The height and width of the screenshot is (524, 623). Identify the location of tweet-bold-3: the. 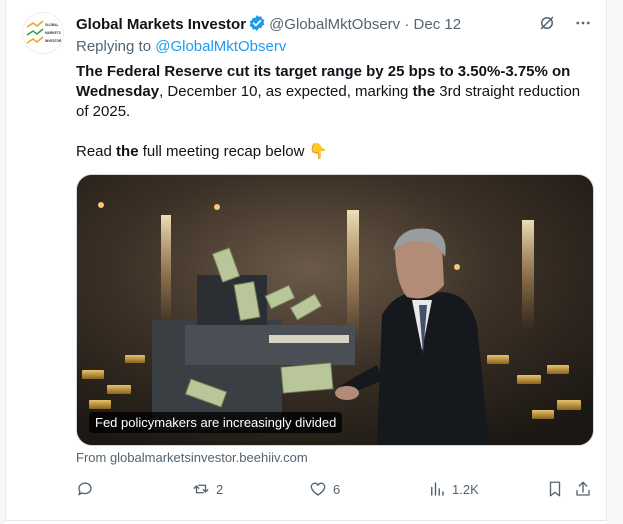
(127, 151).